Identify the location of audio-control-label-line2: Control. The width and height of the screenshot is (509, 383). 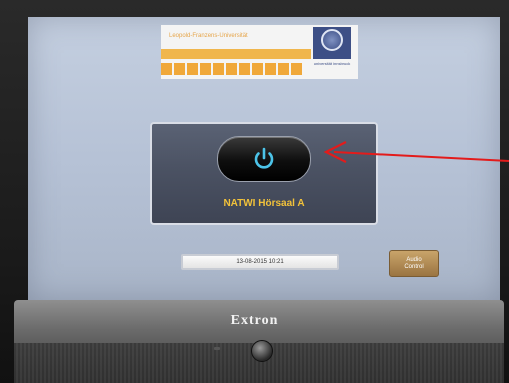
(414, 267).